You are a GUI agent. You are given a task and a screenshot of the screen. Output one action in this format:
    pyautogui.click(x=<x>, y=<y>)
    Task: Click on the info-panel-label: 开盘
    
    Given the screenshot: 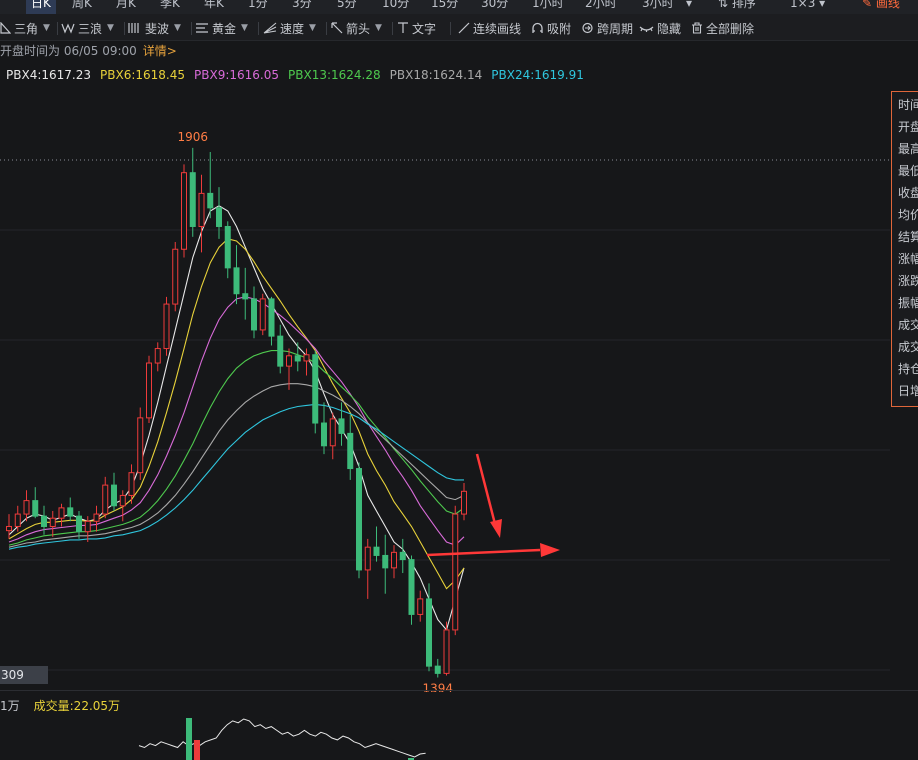 What is the action you would take?
    pyautogui.click(x=908, y=127)
    